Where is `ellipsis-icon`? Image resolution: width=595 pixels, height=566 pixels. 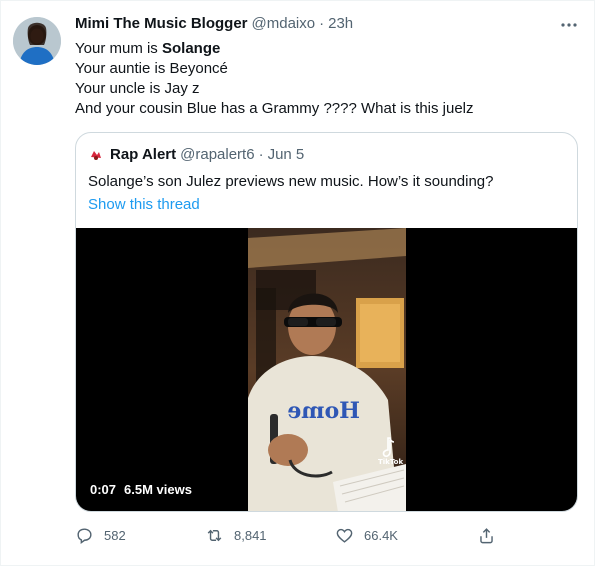
ellipsis-icon is located at coordinates (569, 25).